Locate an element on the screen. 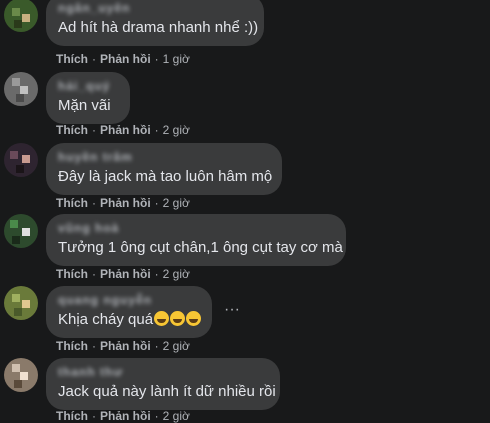  comment-author: ngân_uyên is located at coordinates (94, 8).